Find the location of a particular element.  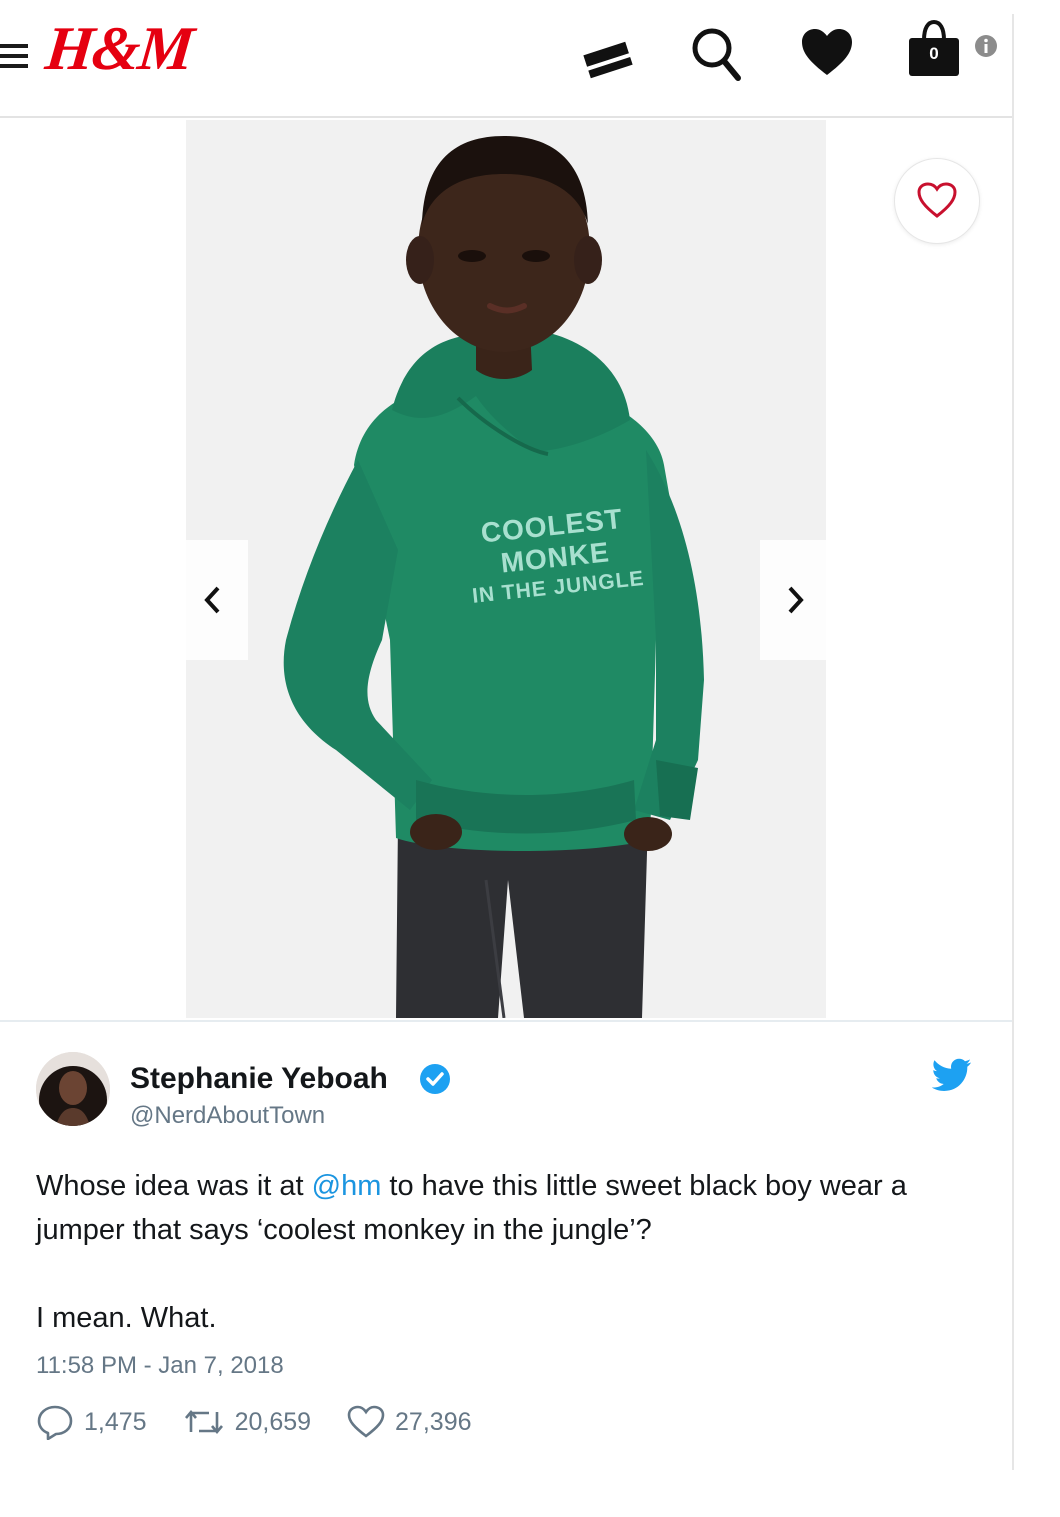

avatar is located at coordinates (73, 1089).